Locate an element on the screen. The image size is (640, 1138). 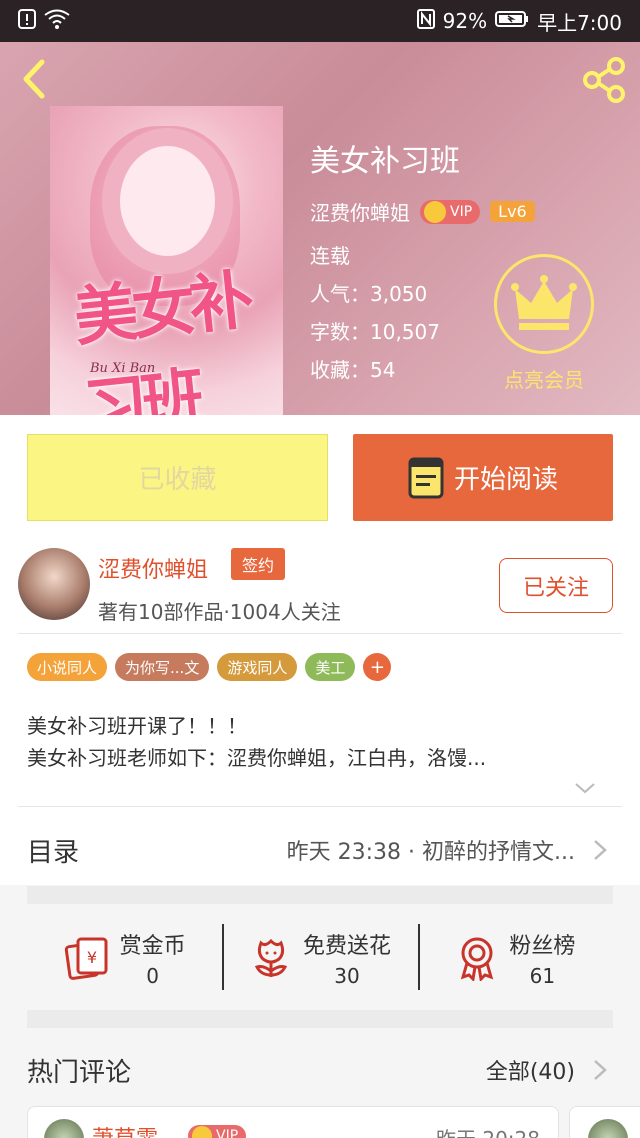
hot-comments-header: 热门评论 全部(40) is located at coordinates (317, 1070).